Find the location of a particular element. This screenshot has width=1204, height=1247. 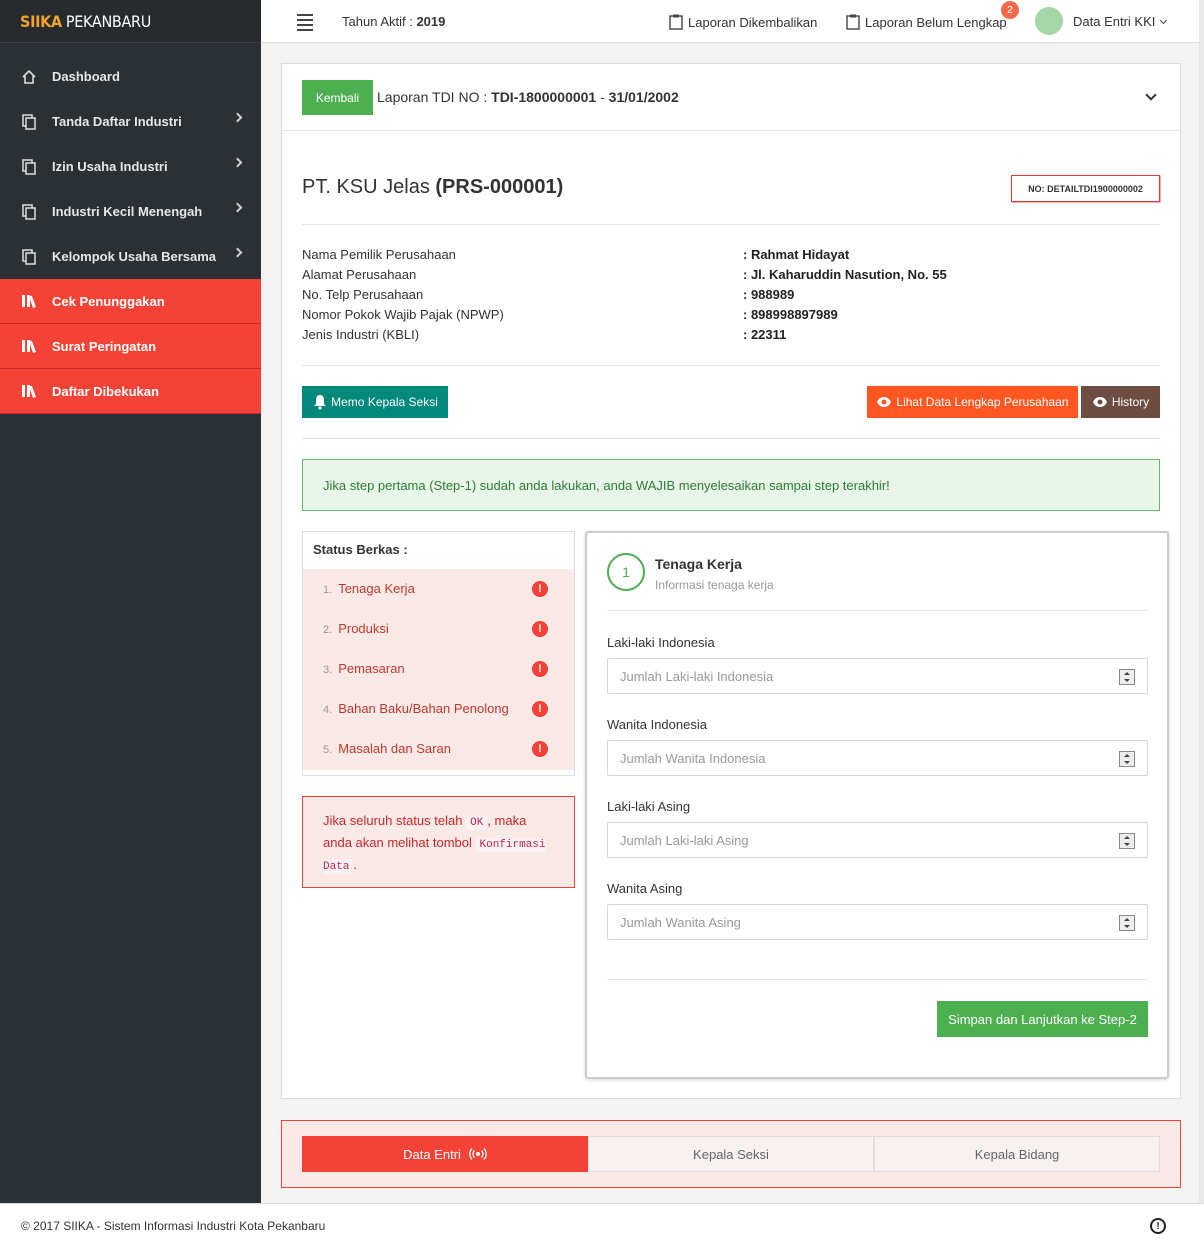

scrollbar is located at coordinates (1201, 601).